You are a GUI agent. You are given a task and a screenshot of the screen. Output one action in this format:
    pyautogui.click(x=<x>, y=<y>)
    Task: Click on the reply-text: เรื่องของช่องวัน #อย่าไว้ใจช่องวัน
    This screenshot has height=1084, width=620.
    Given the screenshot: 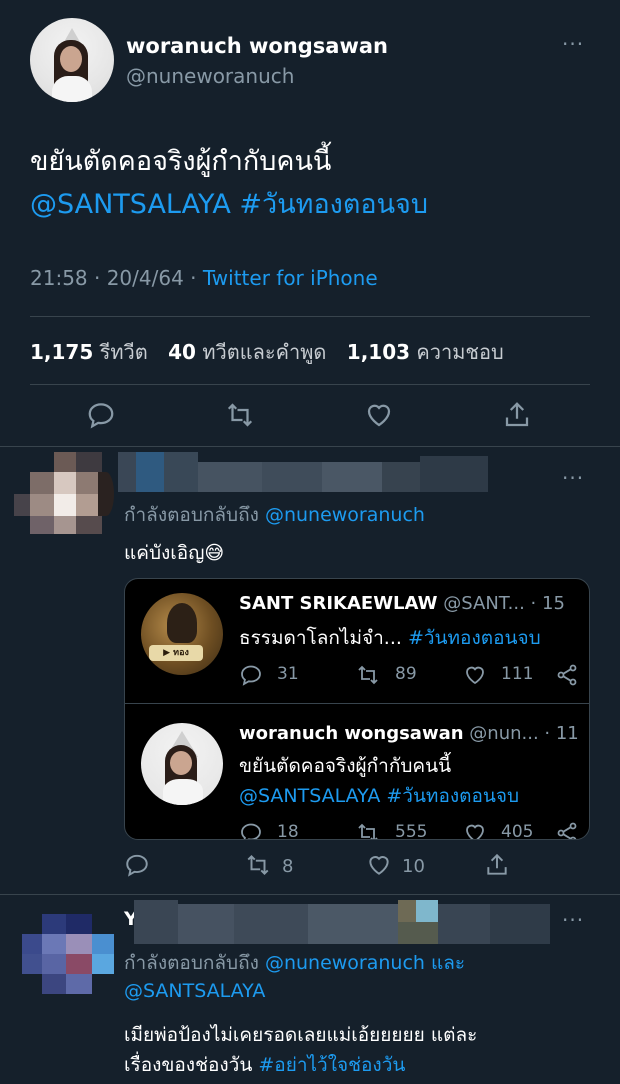 What is the action you would take?
    pyautogui.click(x=264, y=1065)
    